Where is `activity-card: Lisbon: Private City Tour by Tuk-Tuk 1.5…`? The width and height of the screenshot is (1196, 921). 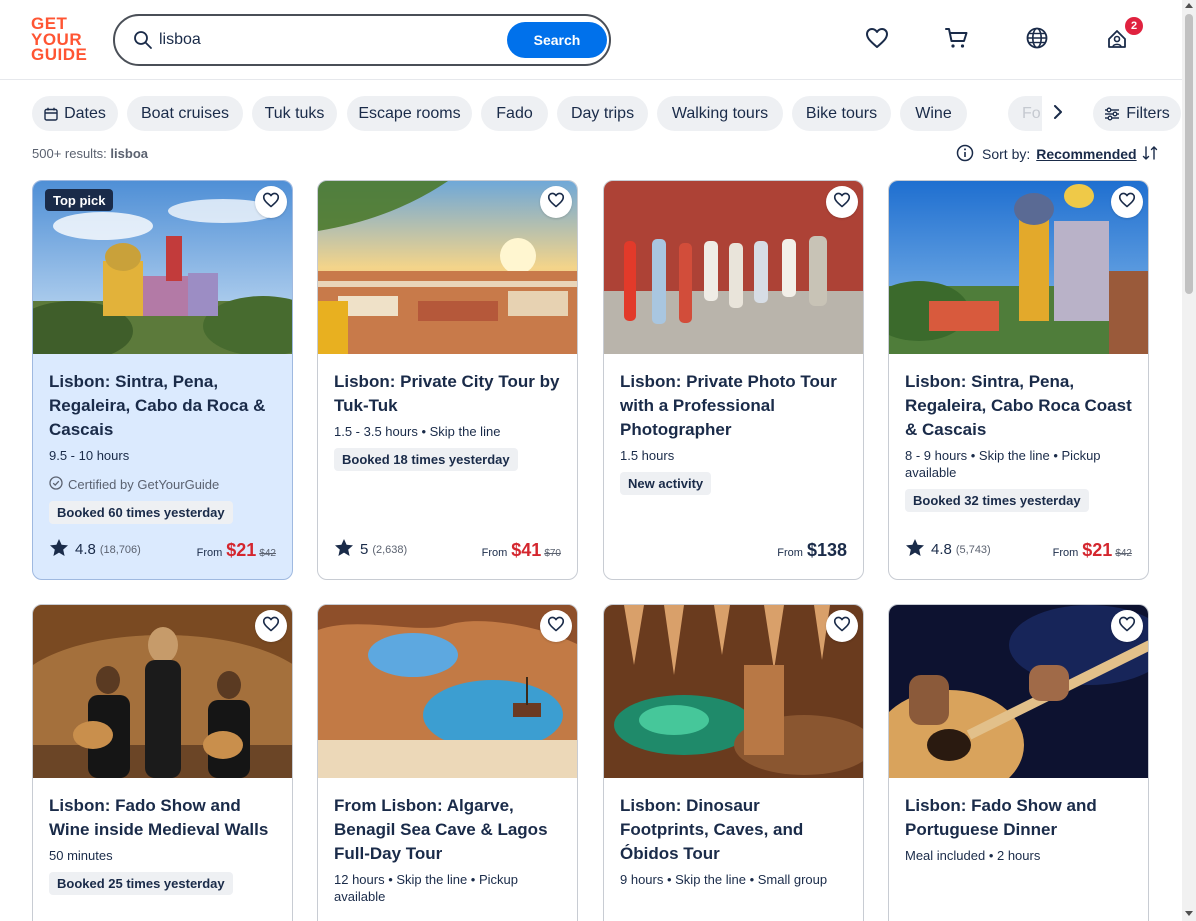
activity-card: Lisbon: Private City Tour by Tuk-Tuk 1.5… is located at coordinates (447, 380).